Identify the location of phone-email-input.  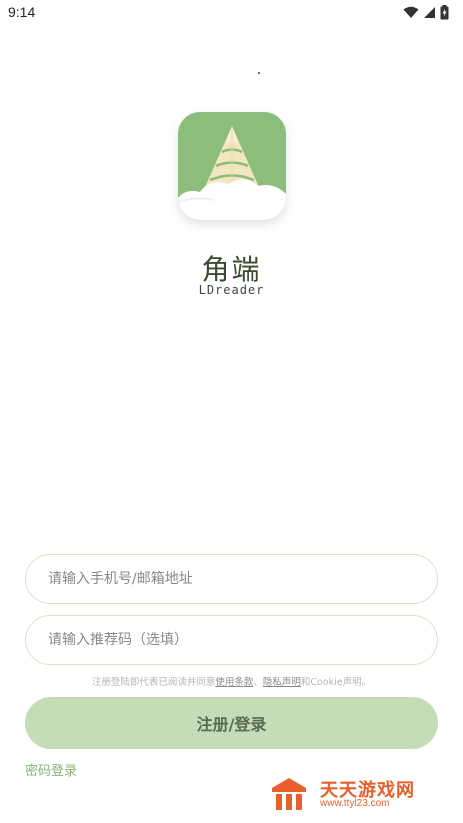
(231, 579).